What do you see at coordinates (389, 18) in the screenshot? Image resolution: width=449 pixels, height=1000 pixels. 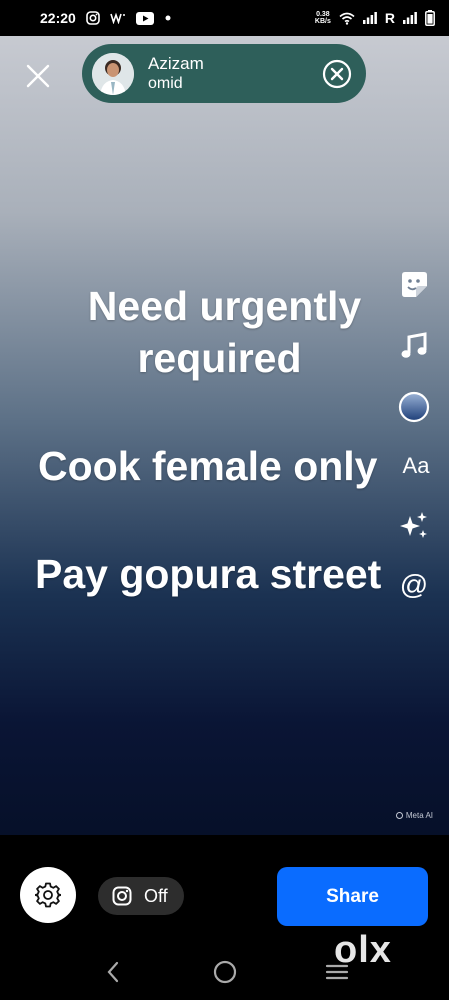 I see `roaming-label: R` at bounding box center [389, 18].